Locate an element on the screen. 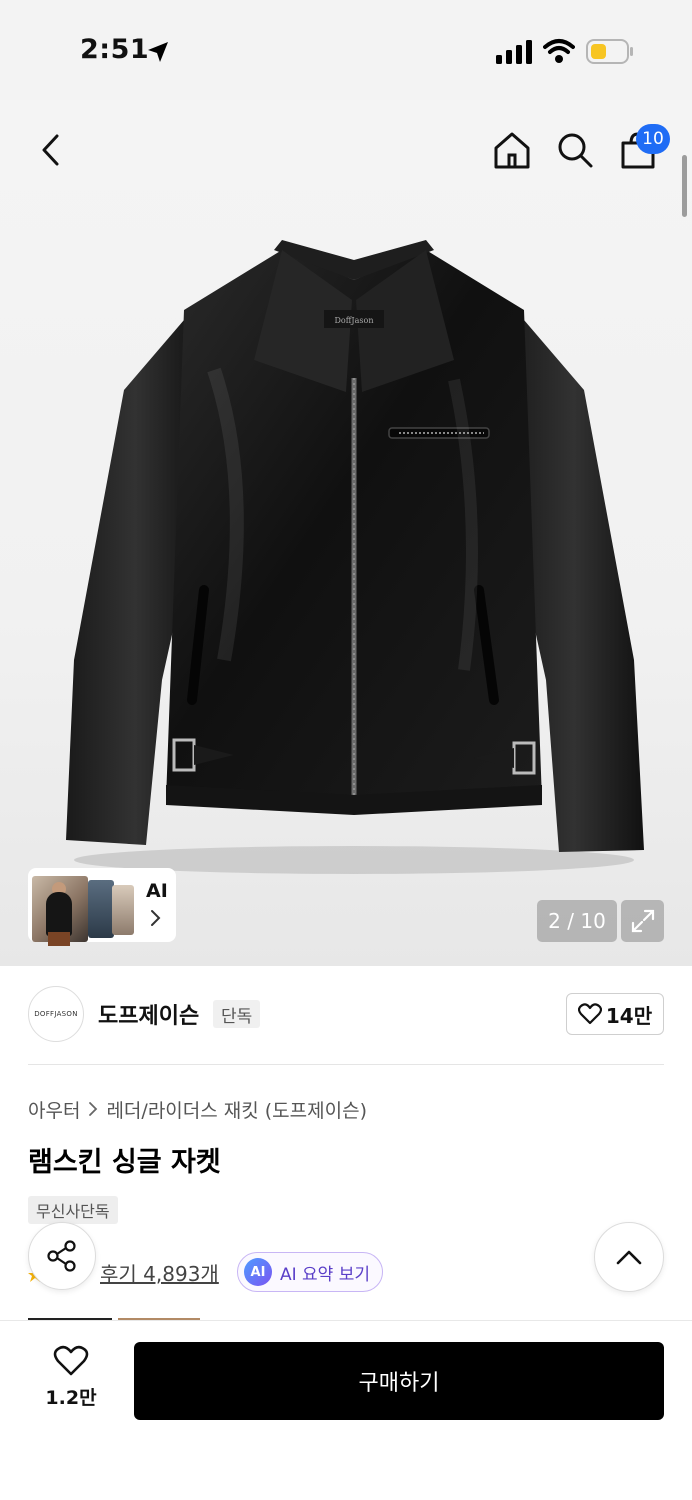  breadcrumb-subcategory: 레더/라이더스 재킷 (도프제이슨) is located at coordinates (236, 1109).